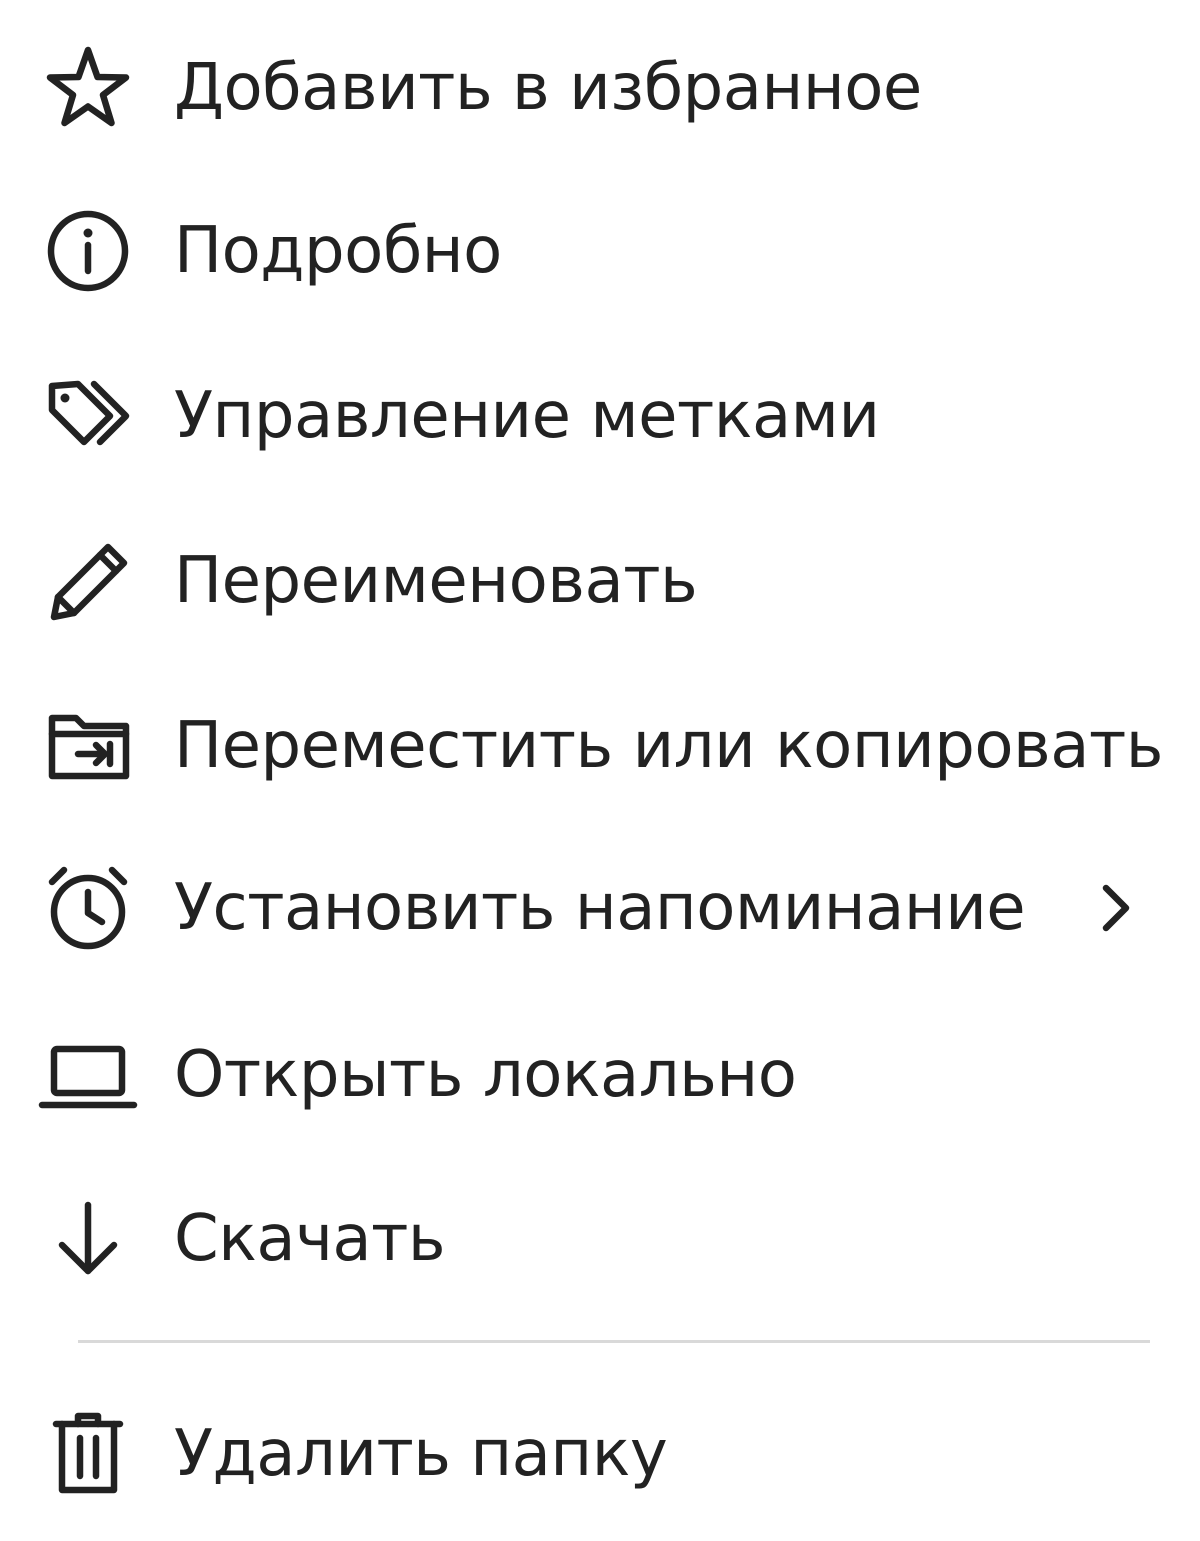 This screenshot has height=1541, width=1200. What do you see at coordinates (338, 251) in the screenshot?
I see `menu-item-label: Подробно` at bounding box center [338, 251].